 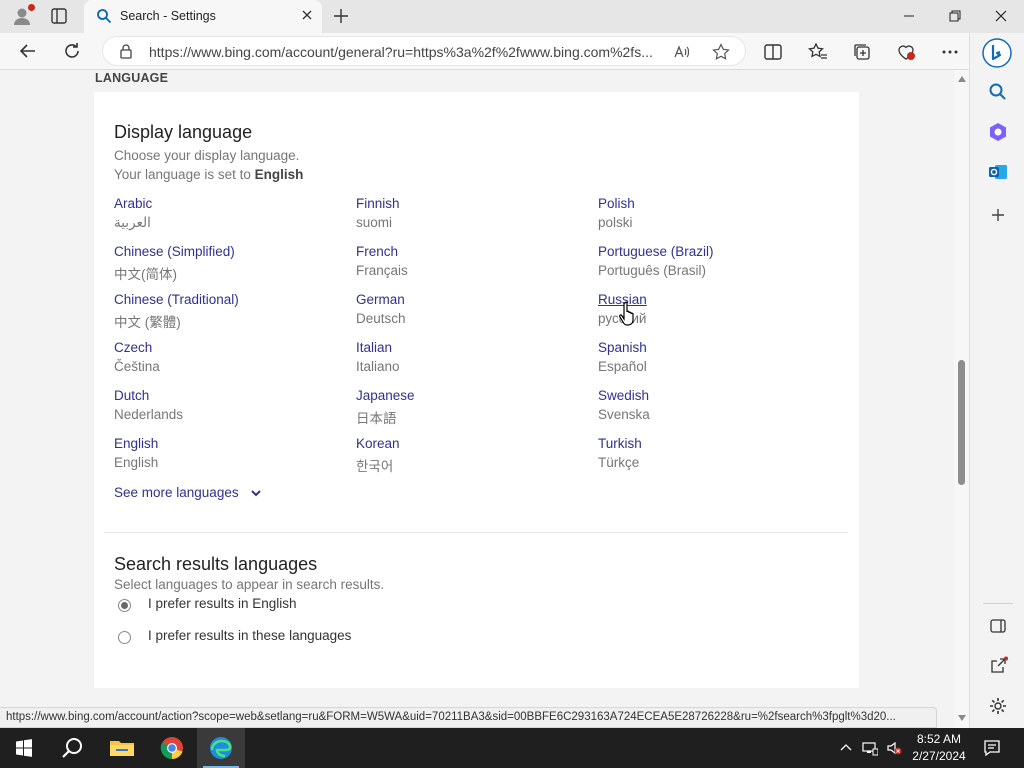 What do you see at coordinates (145, 274) in the screenshot?
I see `language-native-name: 中文(简体)` at bounding box center [145, 274].